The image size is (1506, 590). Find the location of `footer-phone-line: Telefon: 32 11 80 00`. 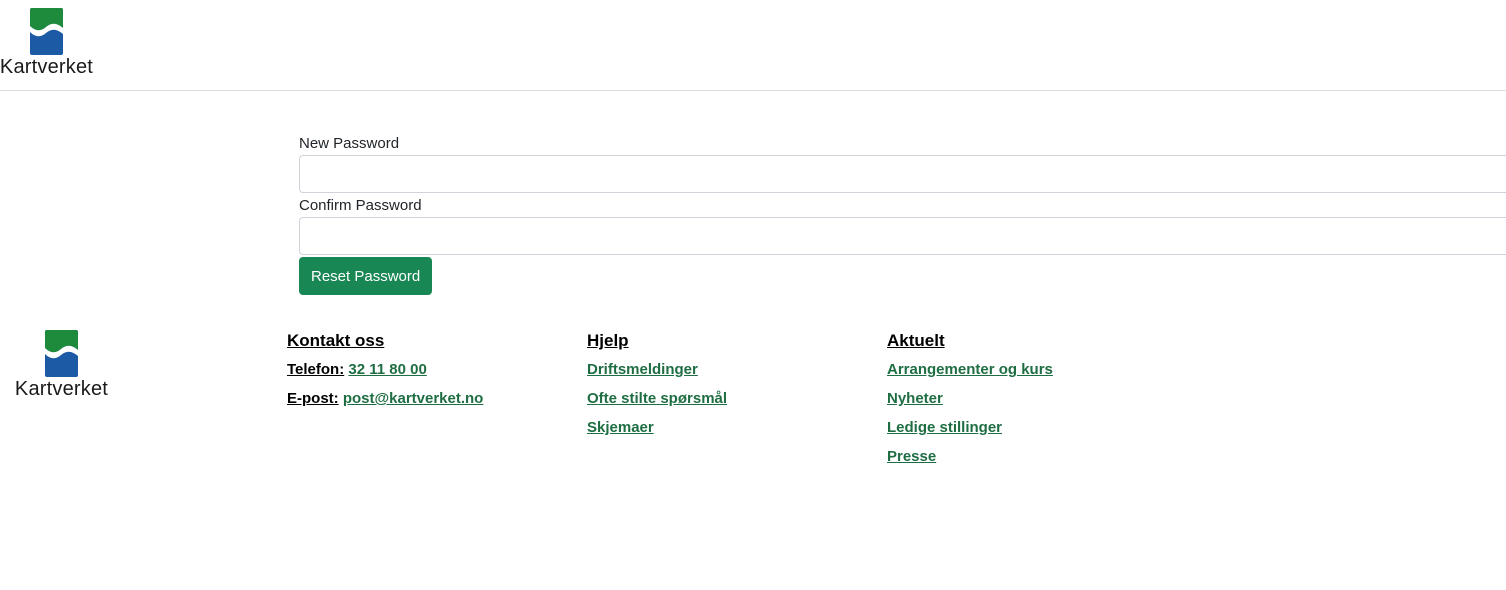

footer-phone-line: Telefon: 32 11 80 00 is located at coordinates (385, 373).